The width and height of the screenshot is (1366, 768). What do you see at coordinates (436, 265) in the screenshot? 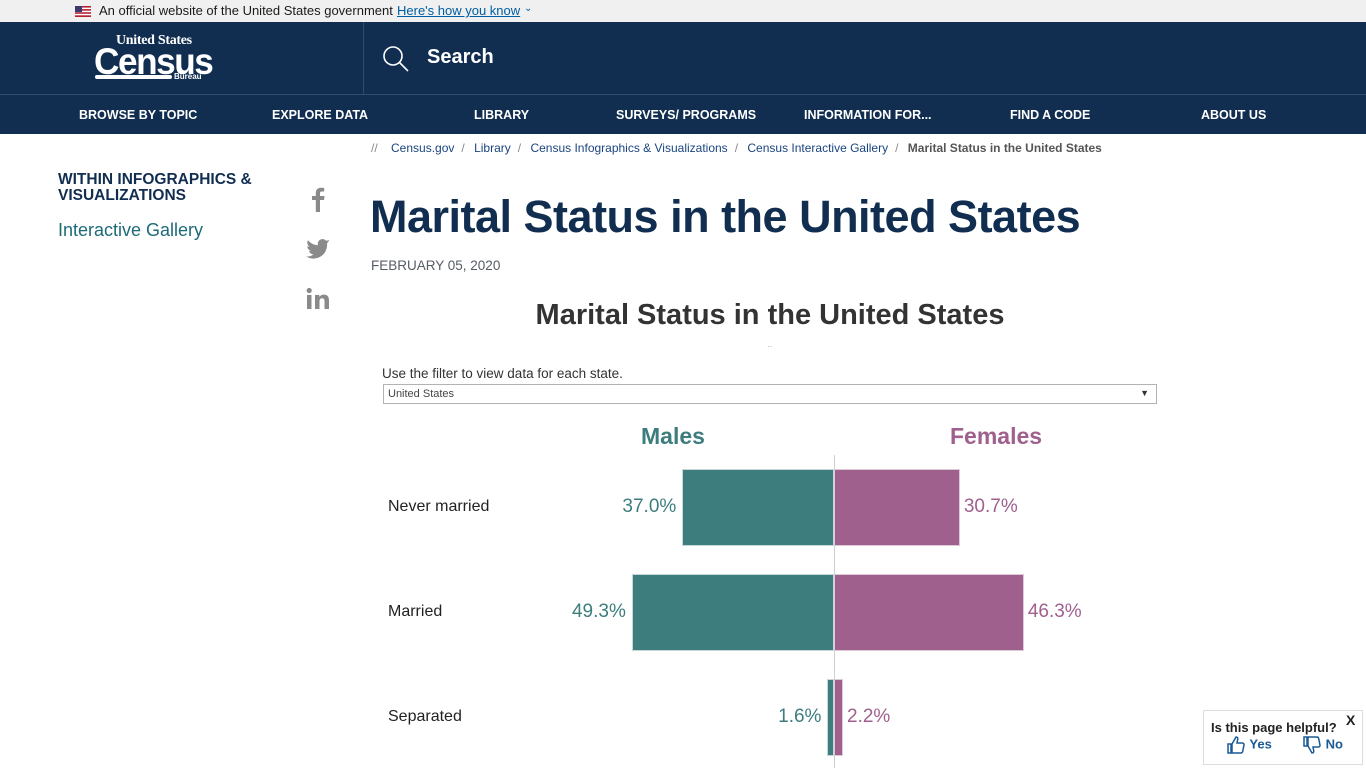
I see `page-date: FEBRUARY 05, 2020` at bounding box center [436, 265].